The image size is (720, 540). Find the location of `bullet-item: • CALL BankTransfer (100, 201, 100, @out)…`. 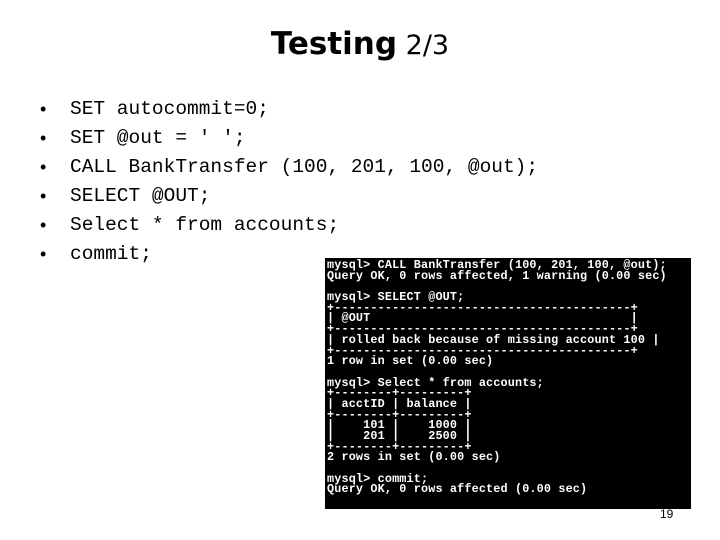

bullet-item: • CALL BankTransfer (100, 201, 100, @out)… is located at coordinates (289, 167).